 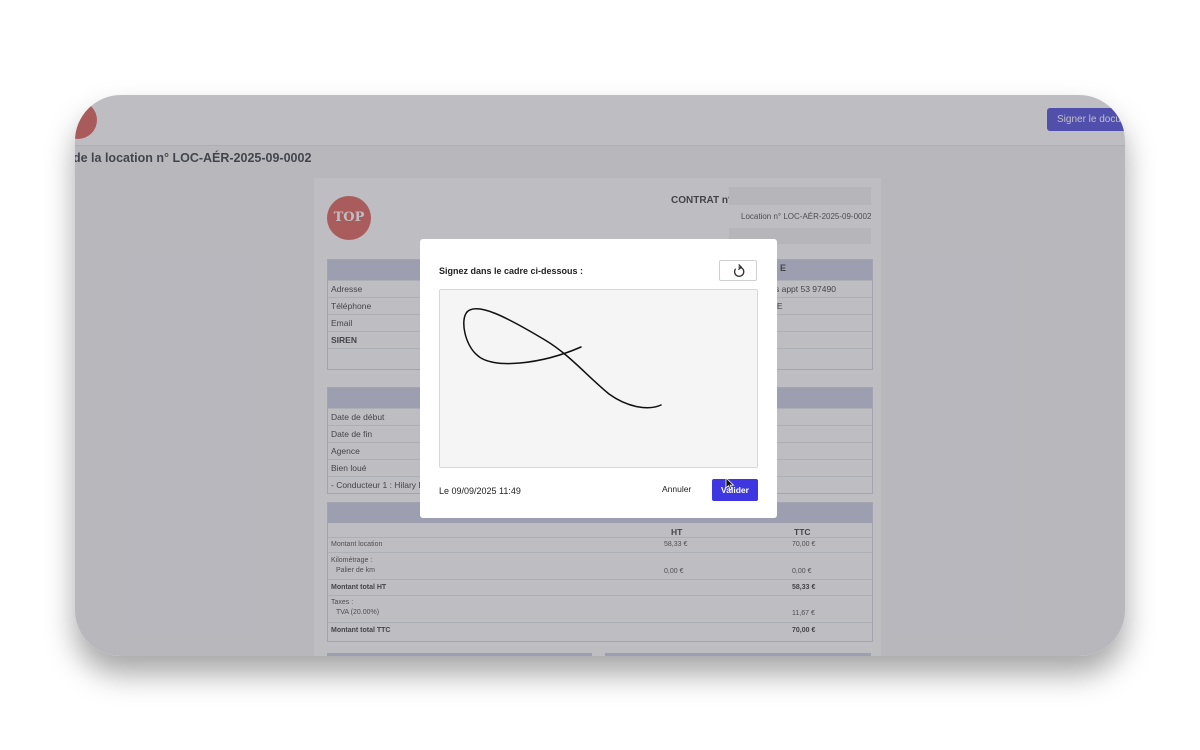 What do you see at coordinates (511, 271) in the screenshot?
I see `signature-instruction: Signez dans le cadre ci-dessous :` at bounding box center [511, 271].